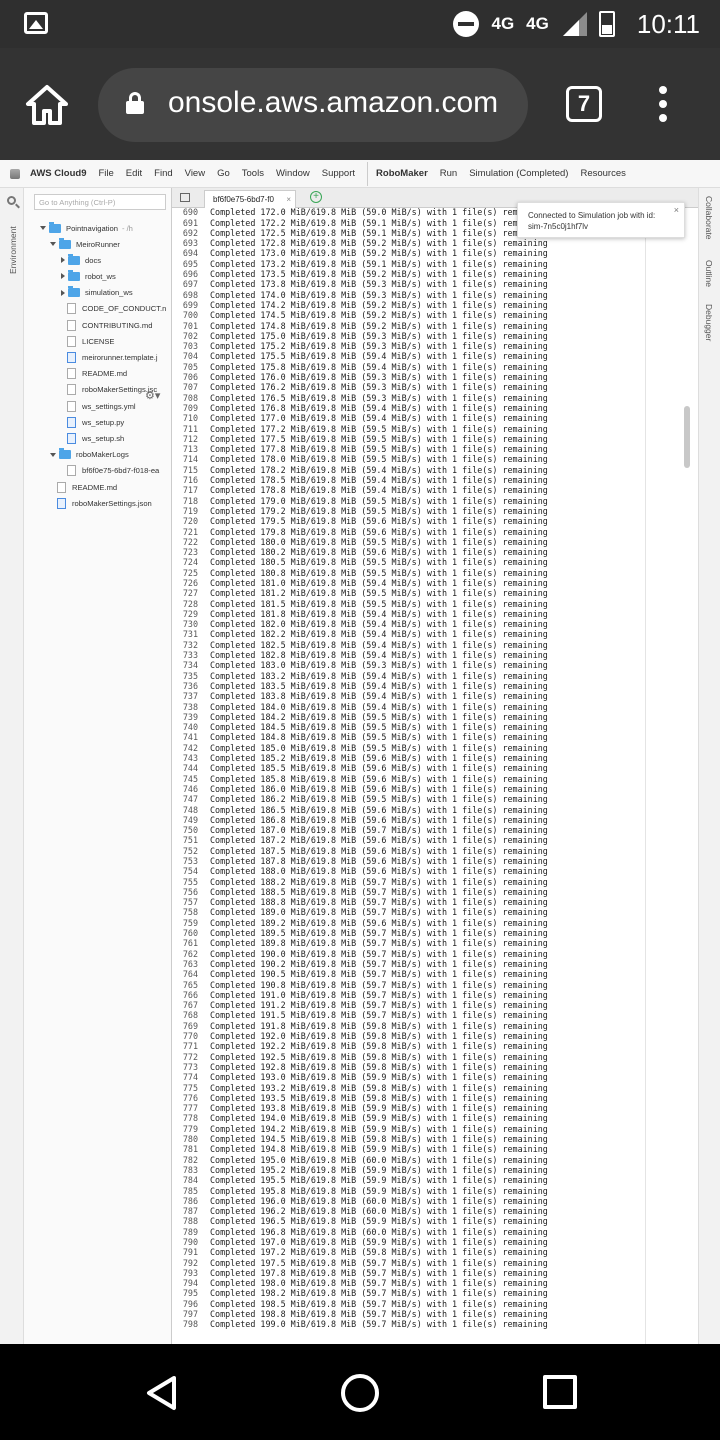 This screenshot has width=720, height=1440. I want to click on gear-icon: ⚙▾, so click(152, 395).